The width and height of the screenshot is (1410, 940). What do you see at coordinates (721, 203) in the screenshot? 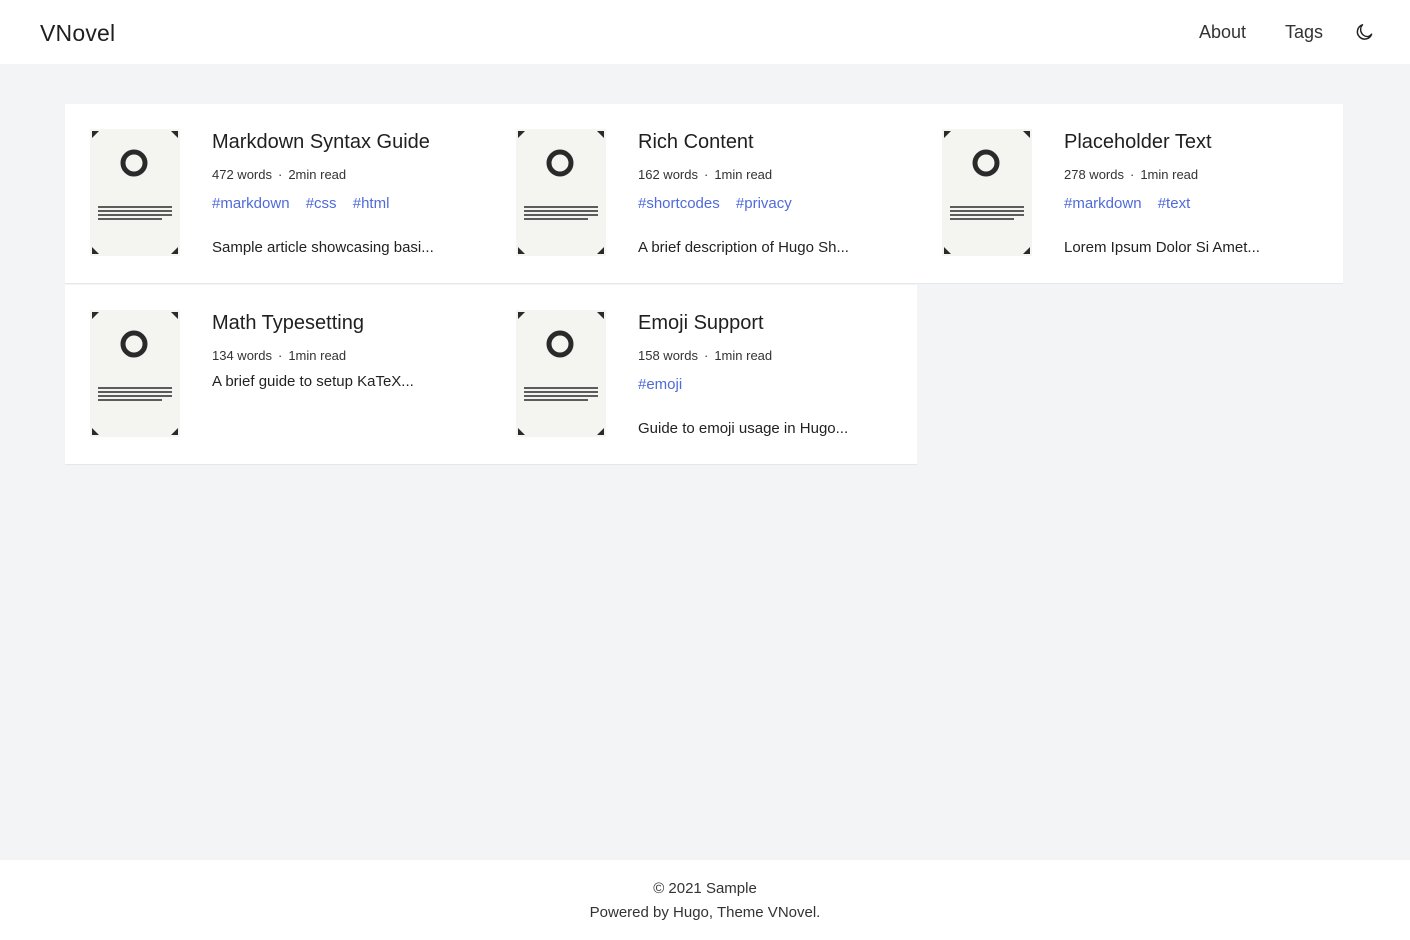
I see `post-tags: #shortcodes #privacy` at bounding box center [721, 203].